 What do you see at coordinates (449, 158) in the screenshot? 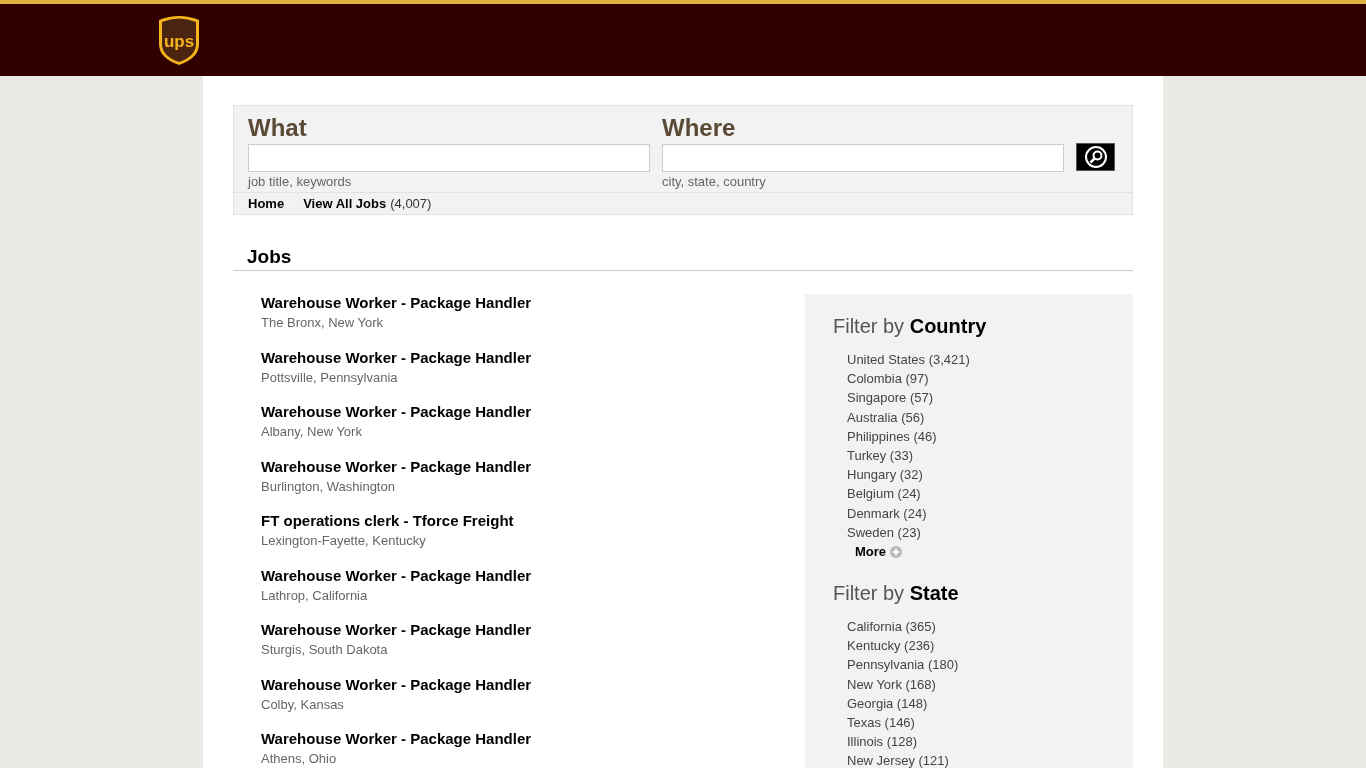
I see `what-input-field` at bounding box center [449, 158].